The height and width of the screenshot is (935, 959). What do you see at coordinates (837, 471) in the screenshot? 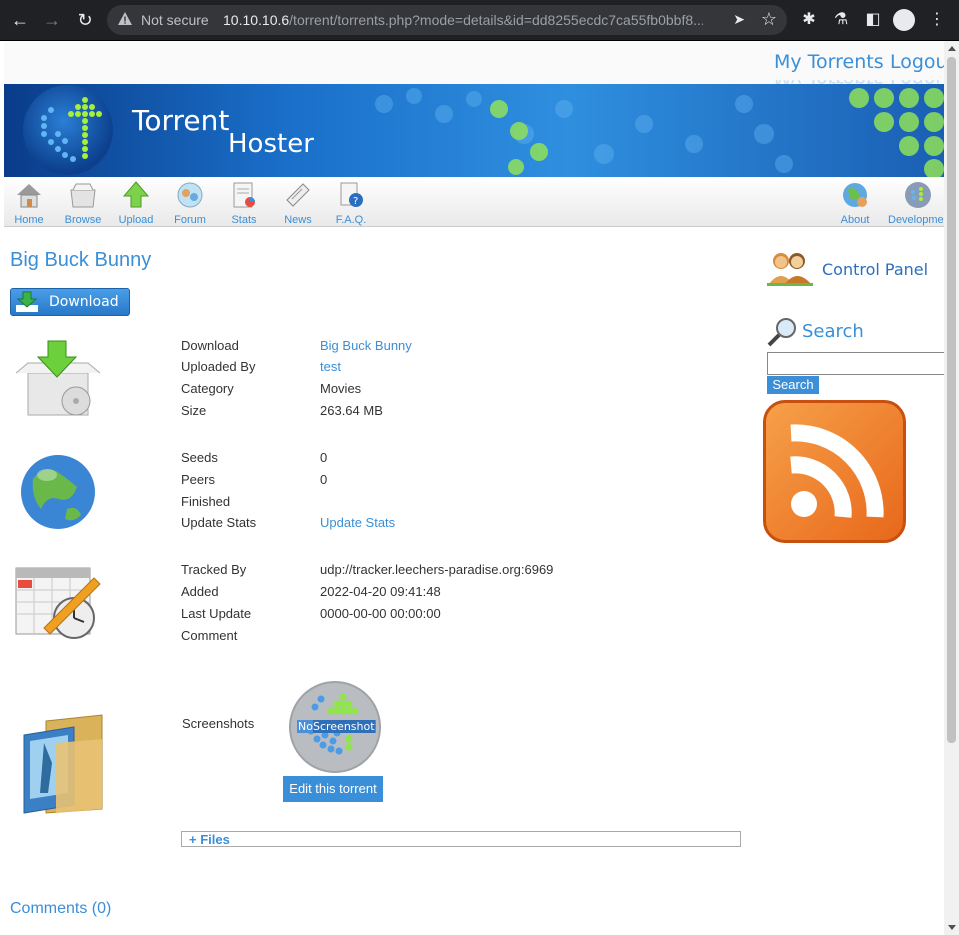
I see `rss-waves-icon` at bounding box center [837, 471].